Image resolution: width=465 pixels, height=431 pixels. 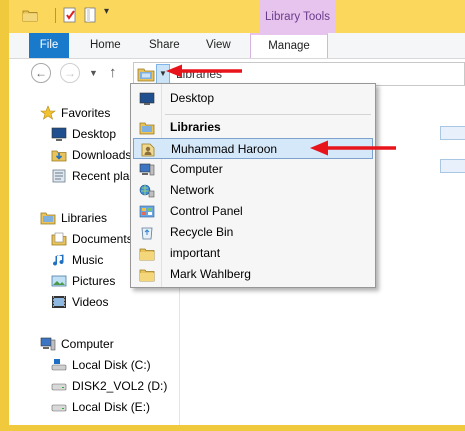 I want to click on nav-computer-label: Computer, so click(x=87, y=344).